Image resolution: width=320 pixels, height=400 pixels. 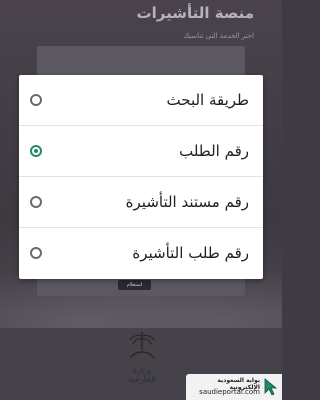 I want to click on inquiry-button: استعلام, so click(x=134, y=285).